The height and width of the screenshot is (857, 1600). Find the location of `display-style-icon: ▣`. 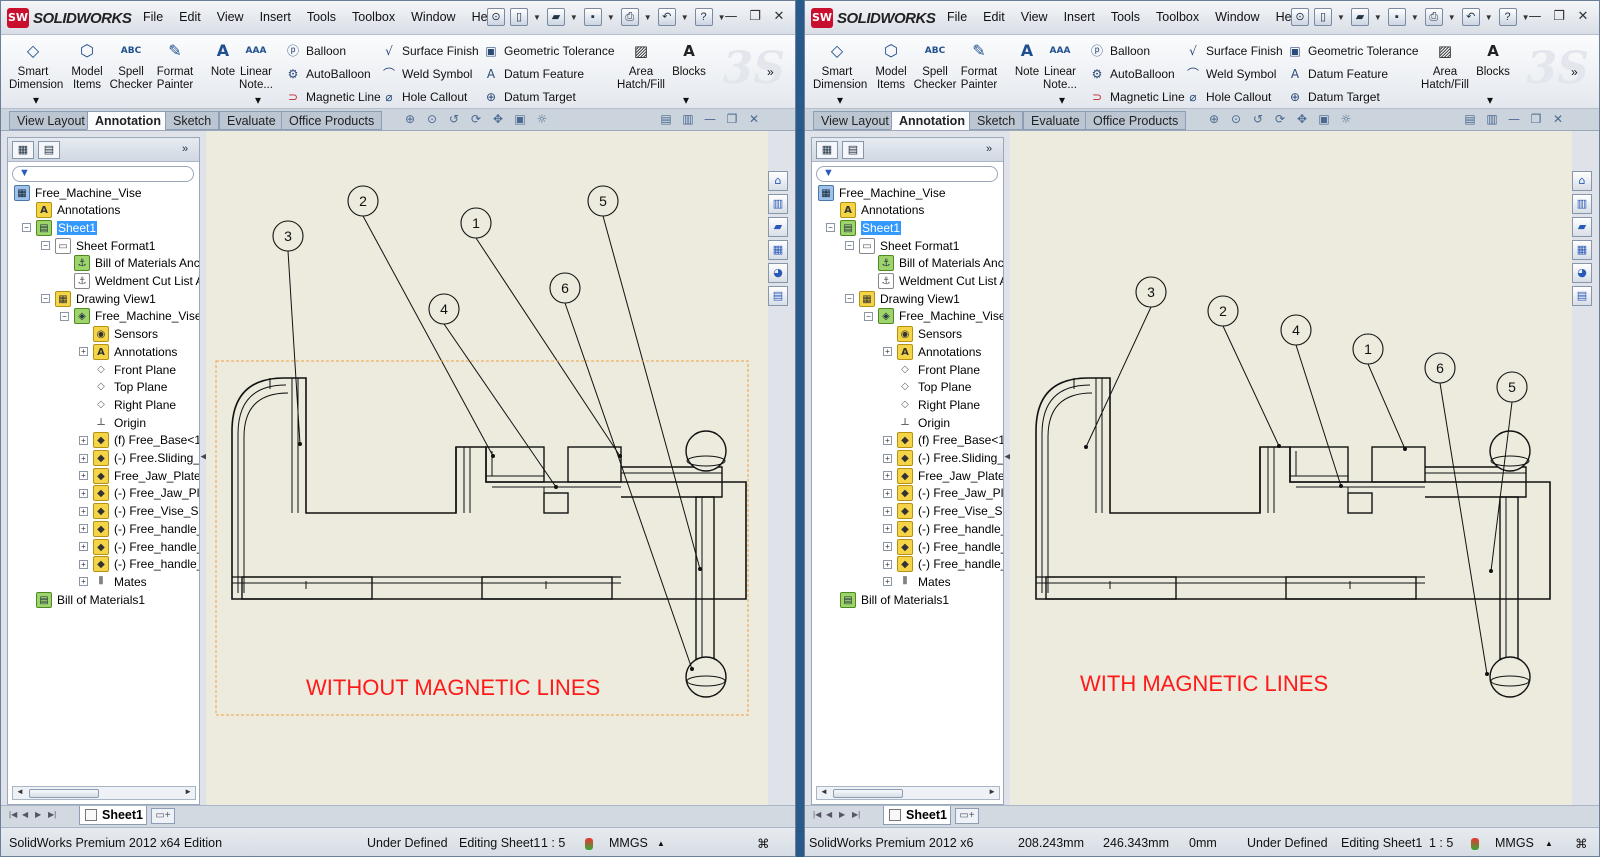

display-style-icon: ▣ is located at coordinates (520, 120).